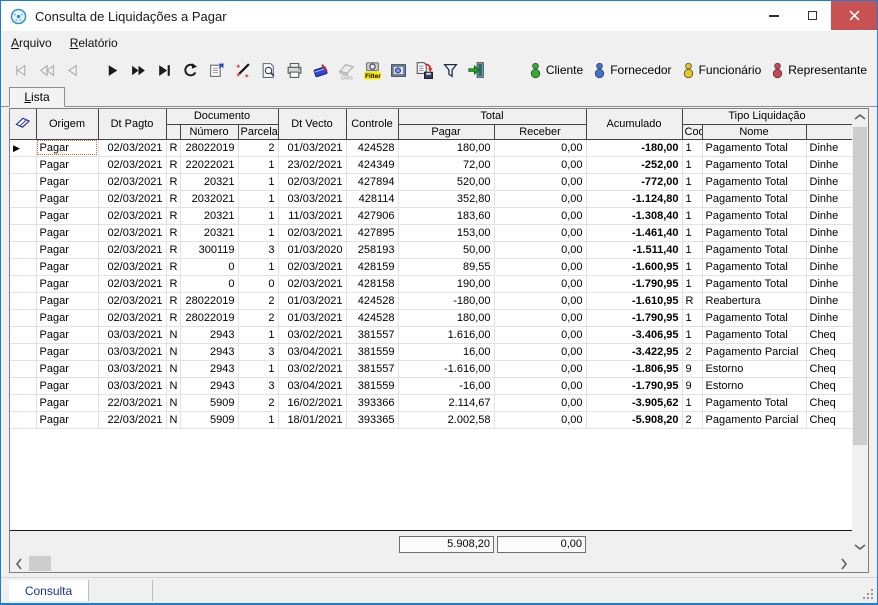  I want to click on cell-dt_pagto: 22/03/2021, so click(132, 403).